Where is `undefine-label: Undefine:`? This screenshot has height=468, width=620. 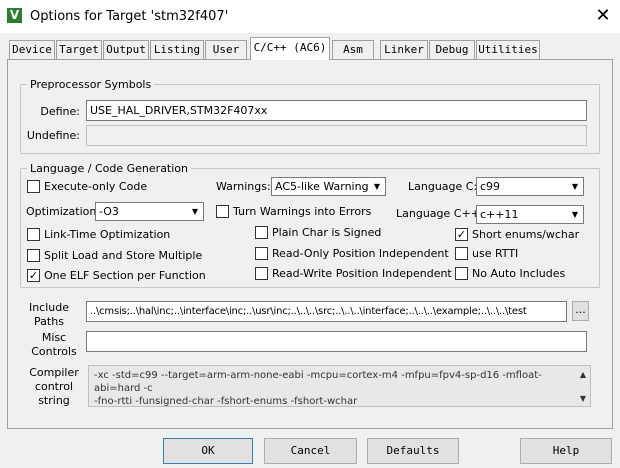 undefine-label: Undefine: is located at coordinates (53, 135).